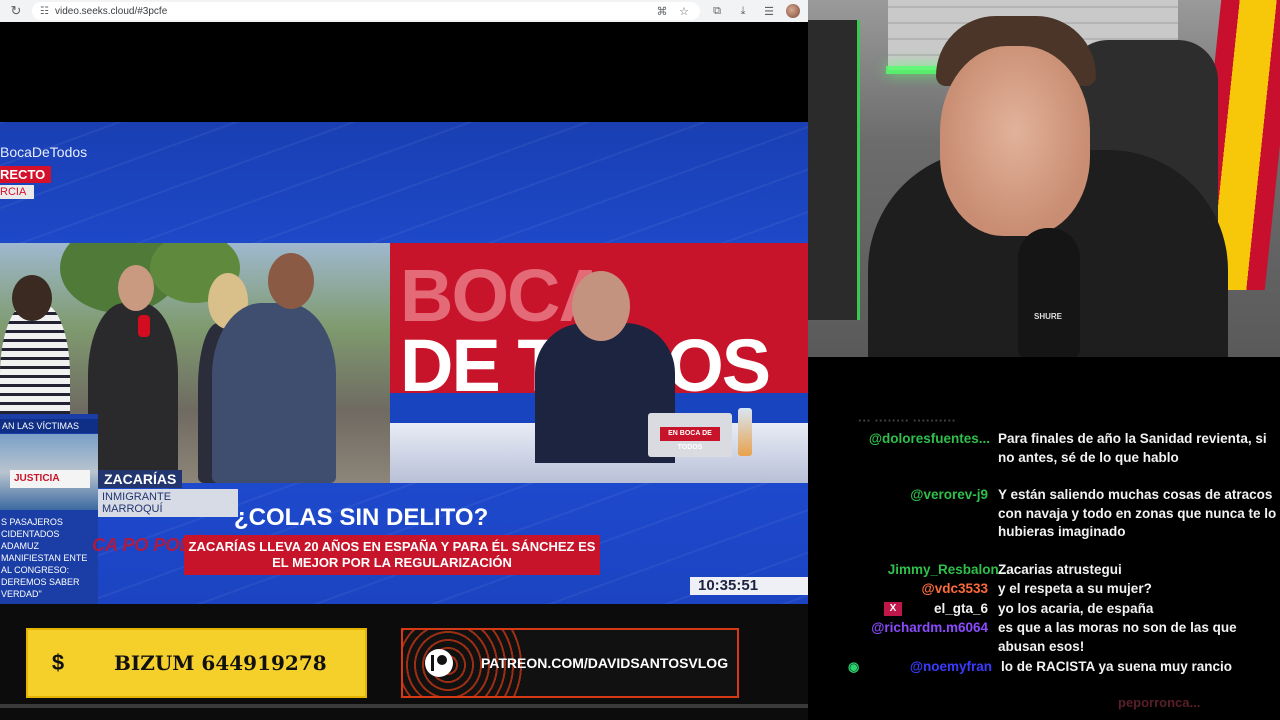 This screenshot has height=720, width=1280. I want to click on woman-head, so click(32, 298).